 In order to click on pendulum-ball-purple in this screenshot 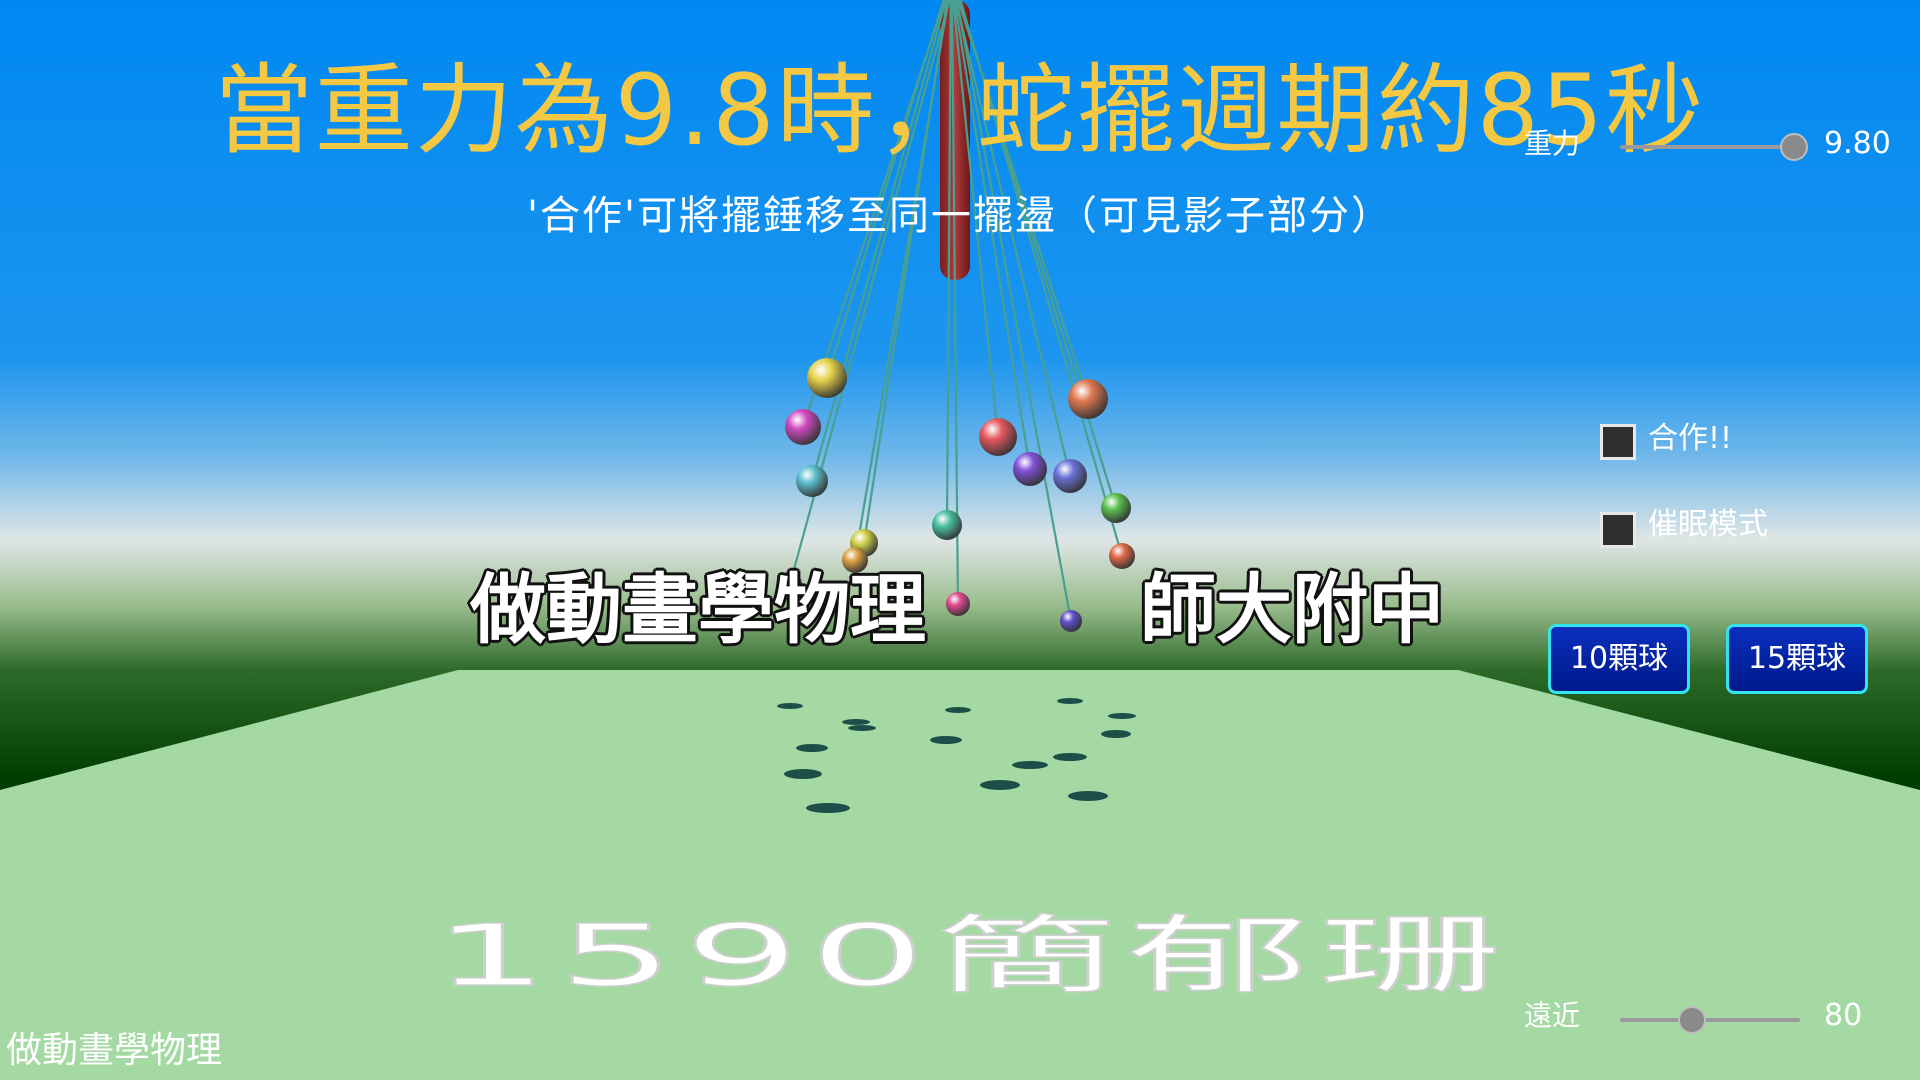, I will do `click(1030, 469)`.